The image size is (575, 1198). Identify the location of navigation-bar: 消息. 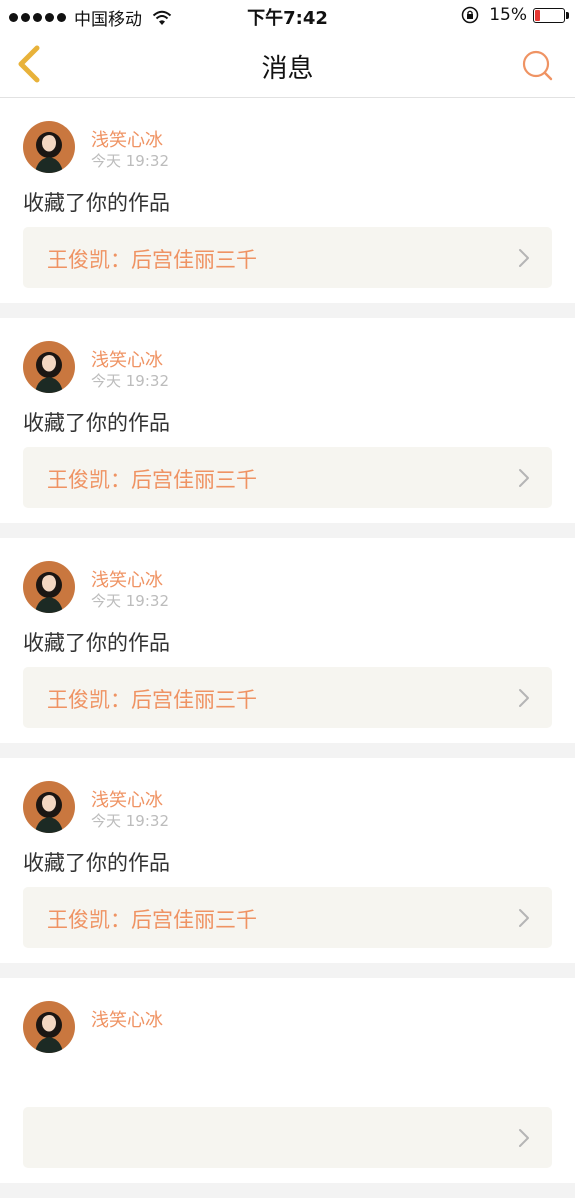
(287, 65).